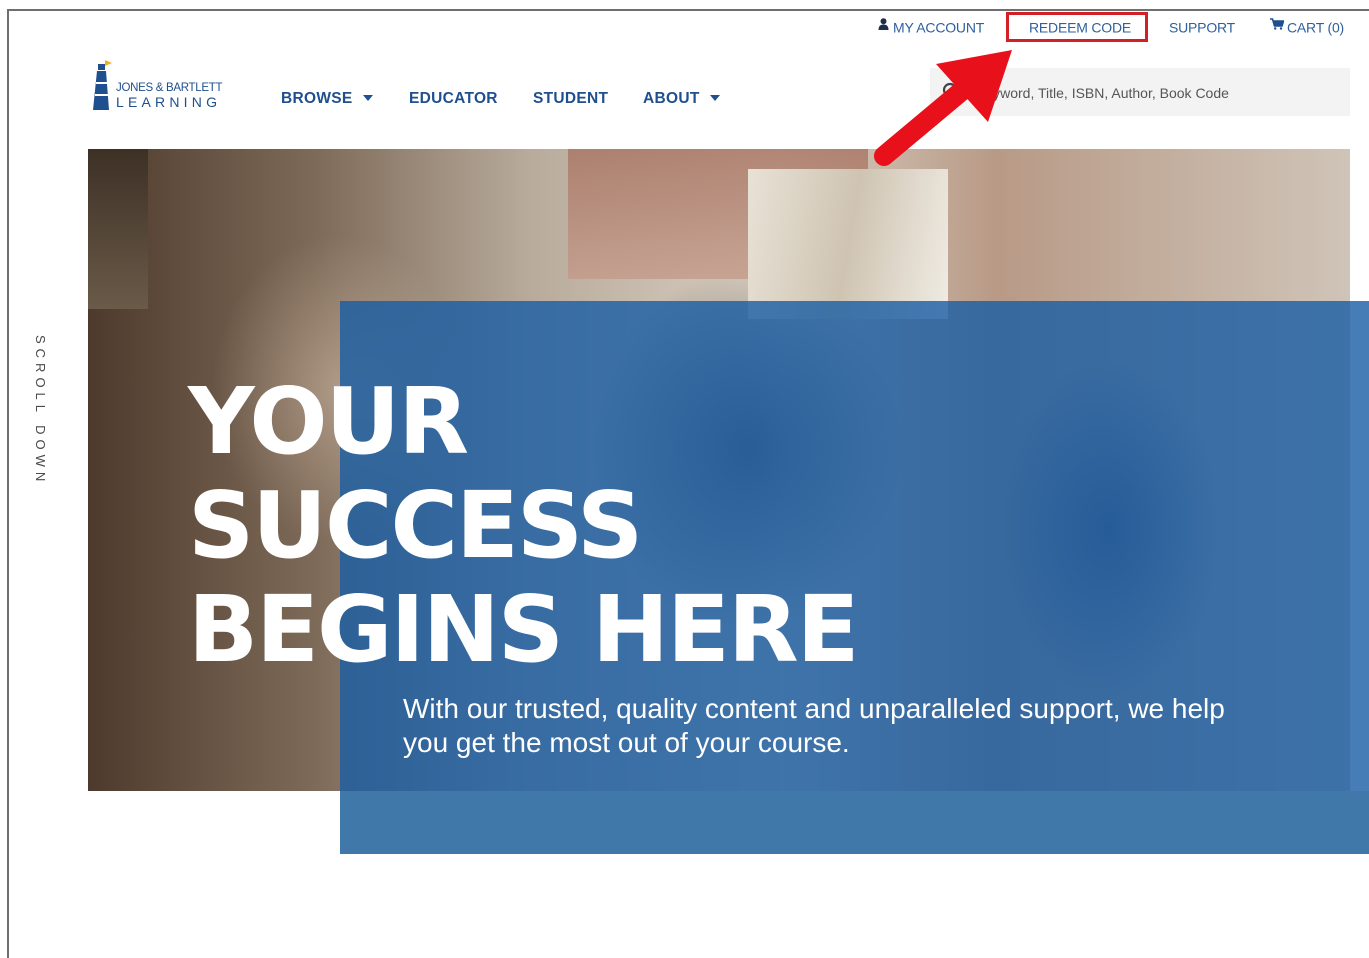  What do you see at coordinates (415, 525) in the screenshot?
I see `hero-headline-line: SUCCESS` at bounding box center [415, 525].